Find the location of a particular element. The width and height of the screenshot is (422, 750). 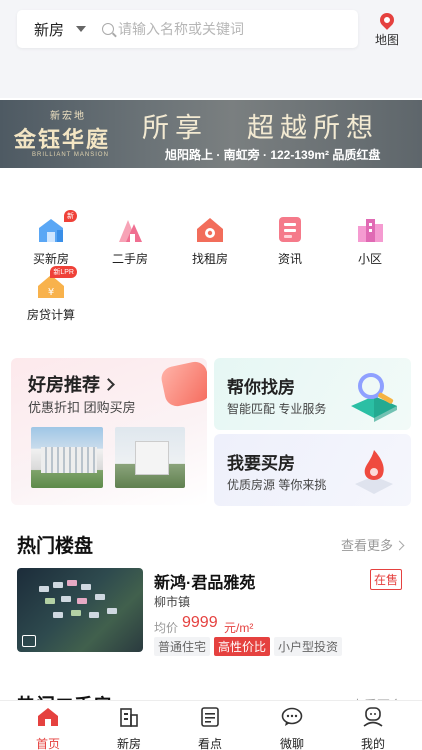

banner-slogan-a: 所享 is located at coordinates (175, 128).